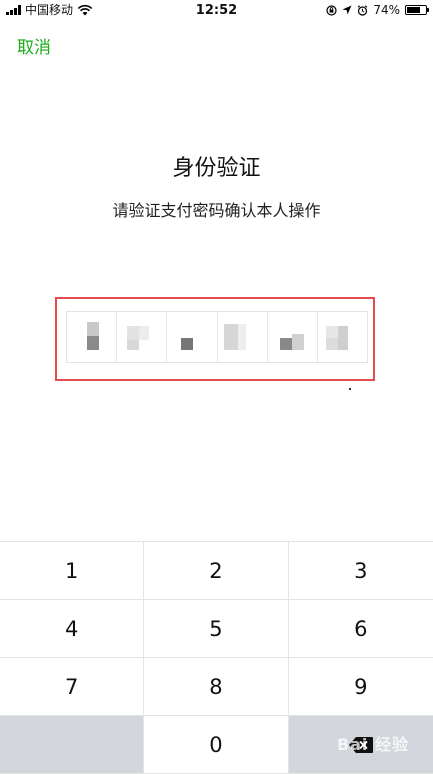 The height and width of the screenshot is (774, 433). I want to click on lock-rotation-icon, so click(331, 10).